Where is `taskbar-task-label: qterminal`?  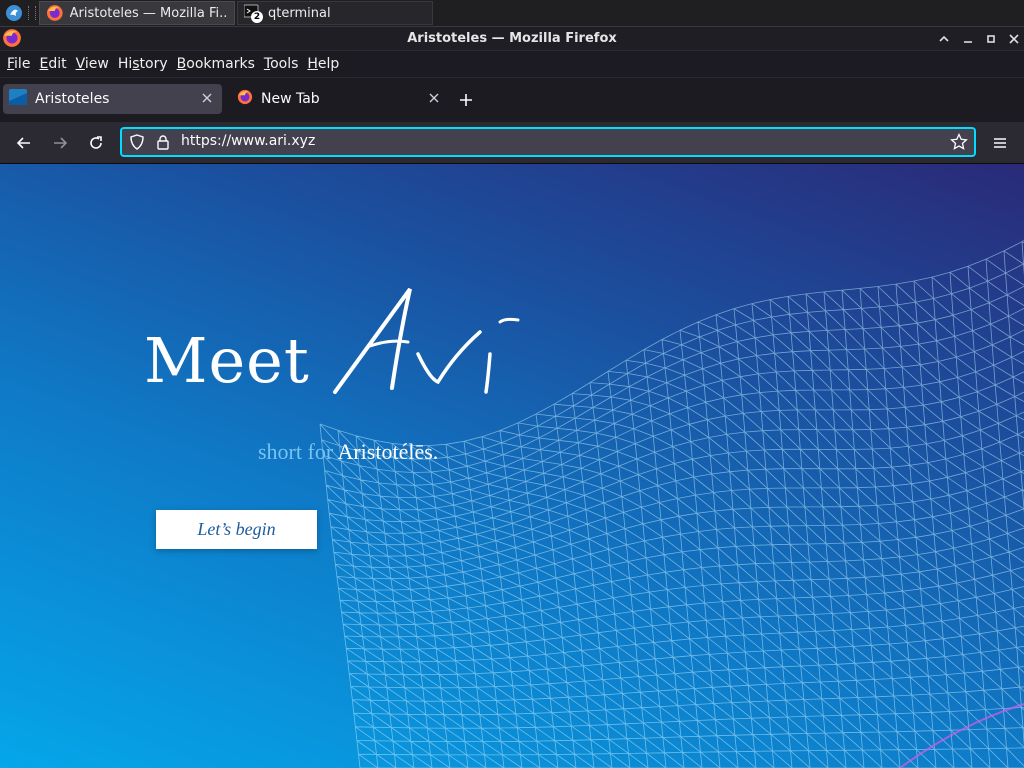
taskbar-task-label: qterminal is located at coordinates (299, 13).